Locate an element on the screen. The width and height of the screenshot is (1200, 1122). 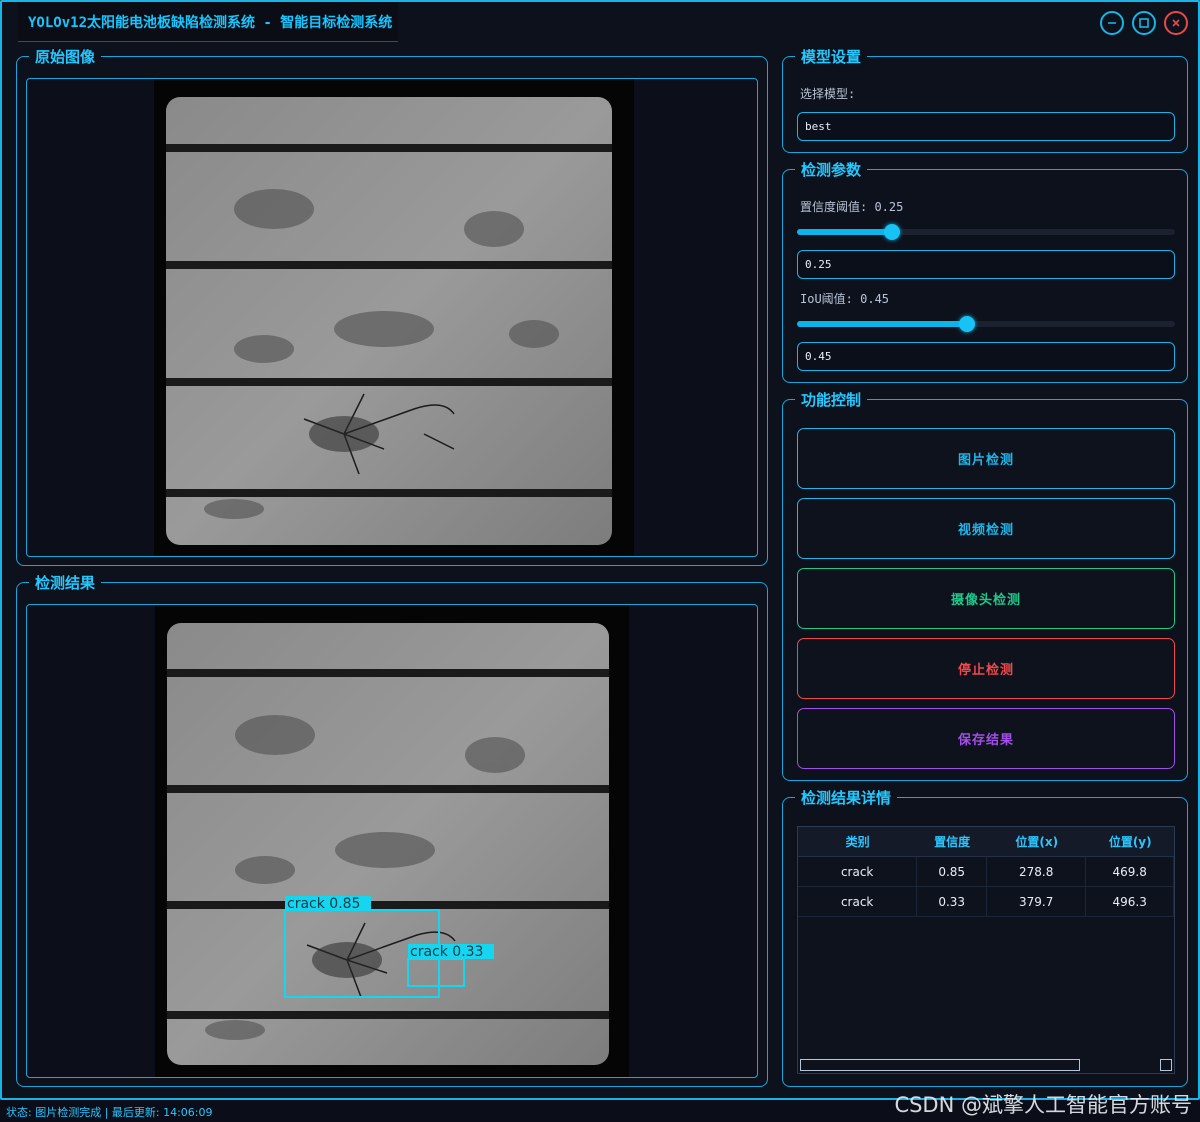
result-image-title: 检测结果 is located at coordinates (65, 583).